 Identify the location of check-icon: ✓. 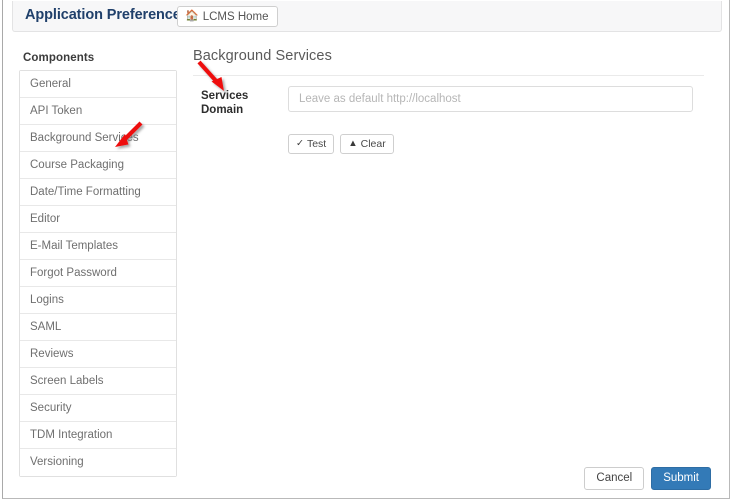
(300, 143).